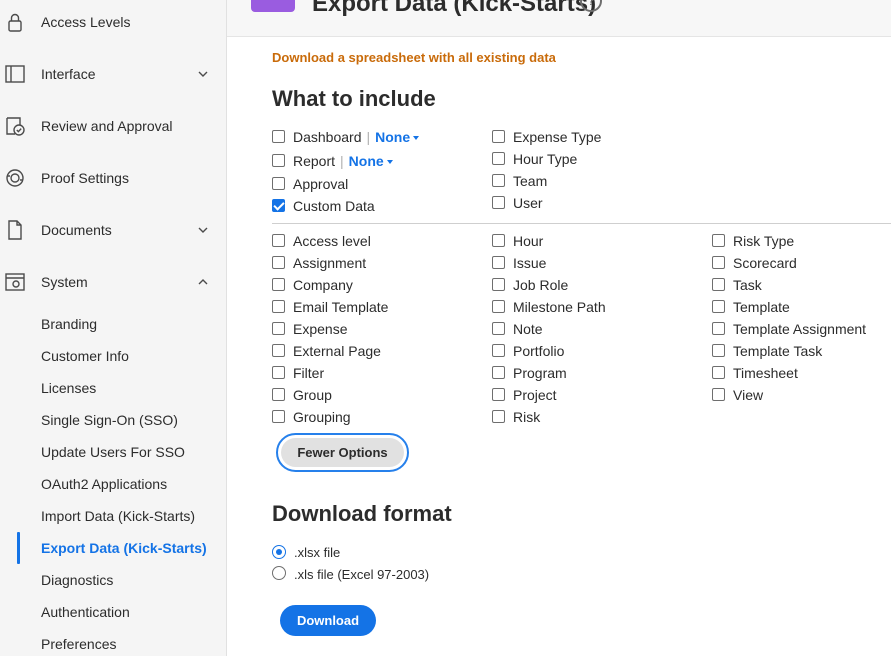 The image size is (891, 656). I want to click on sidebar-subitem-branding: Branding, so click(113, 324).